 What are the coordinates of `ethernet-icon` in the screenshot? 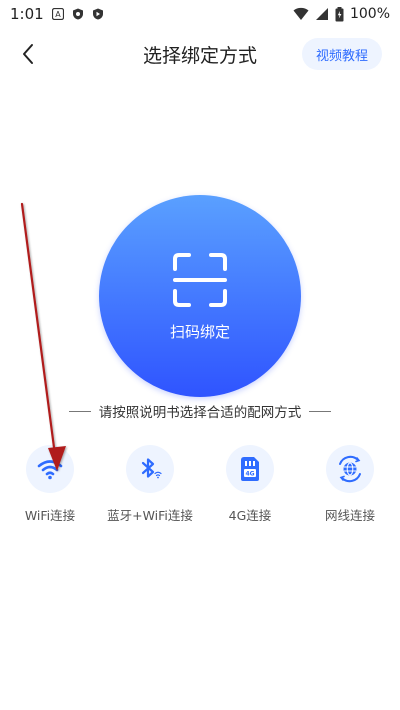 It's located at (350, 469).